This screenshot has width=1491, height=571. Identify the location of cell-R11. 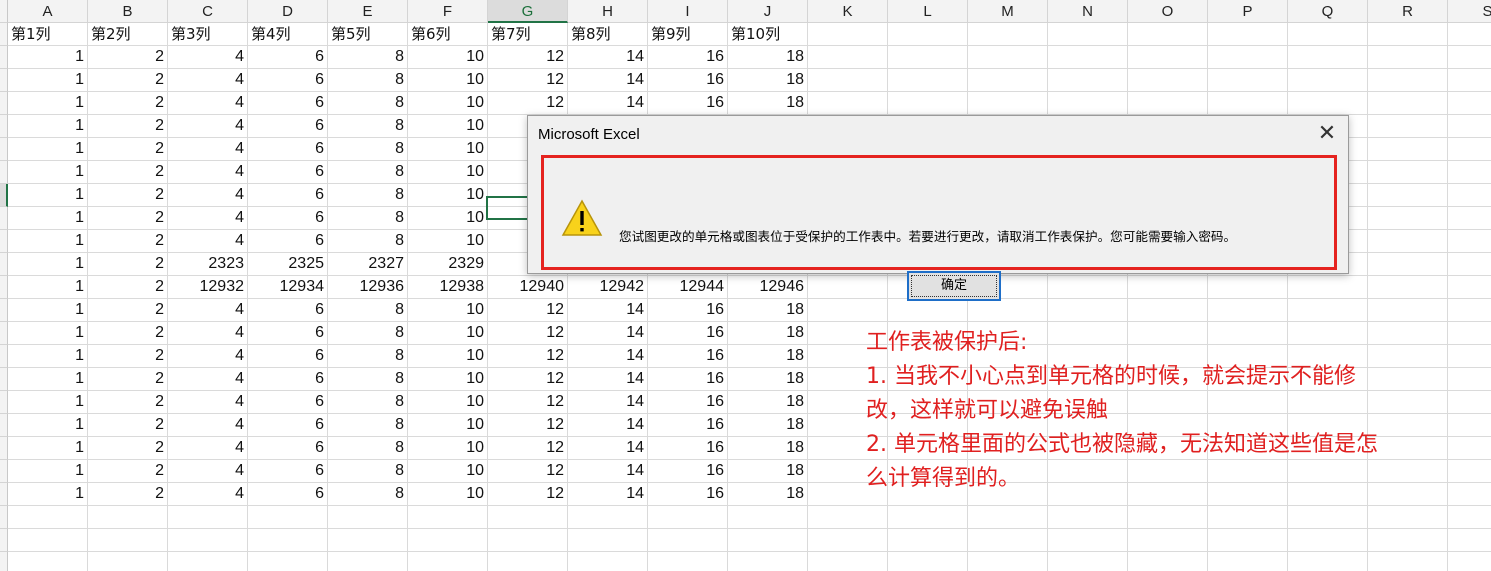
(1408, 264).